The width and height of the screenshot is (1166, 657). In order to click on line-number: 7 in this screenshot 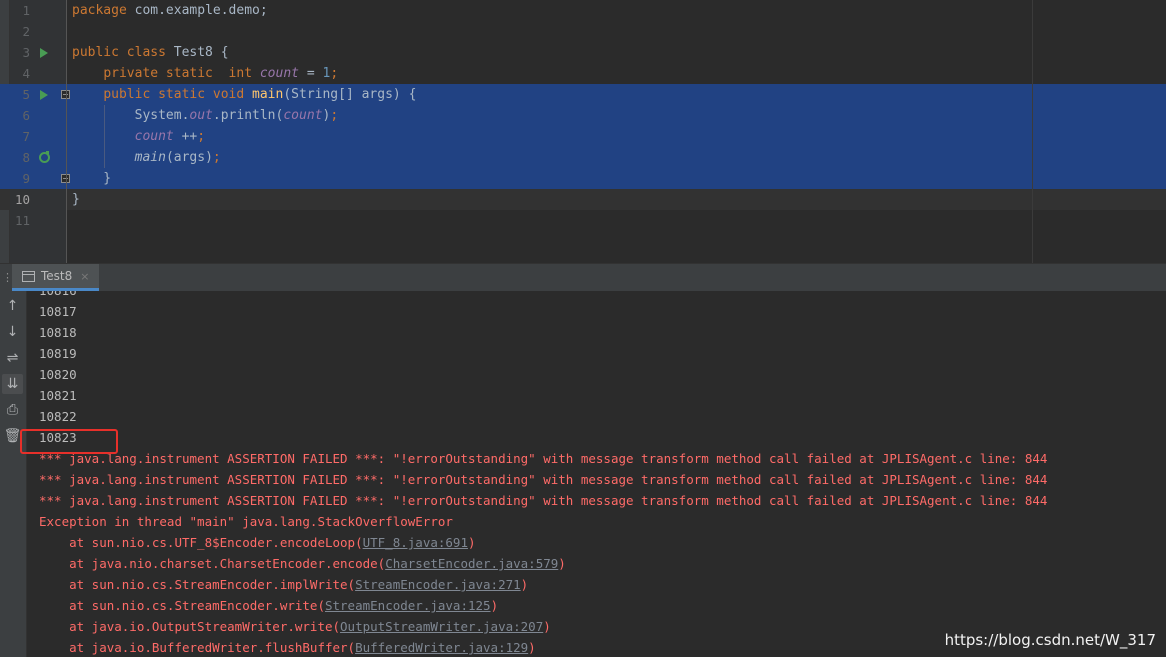, I will do `click(26, 136)`.